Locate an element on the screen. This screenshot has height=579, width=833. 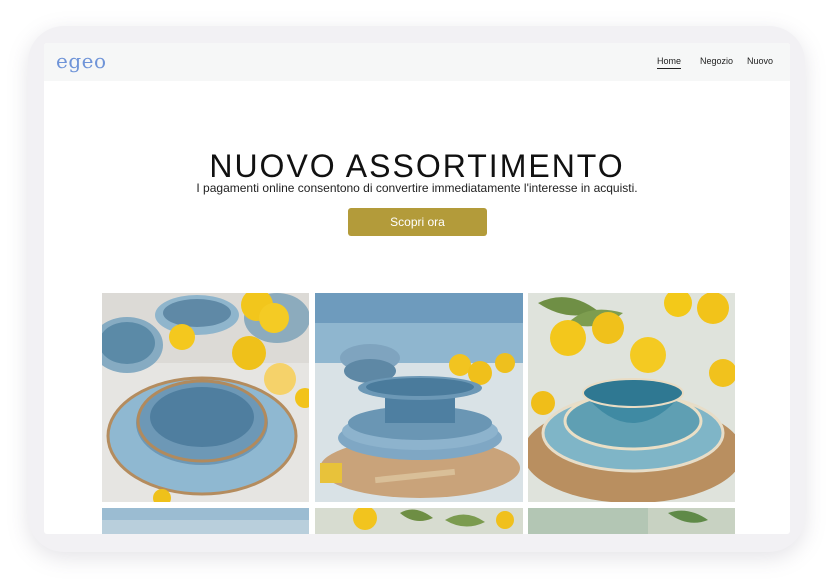
stacked-blue-ceramic-plates-image is located at coordinates (419, 397).